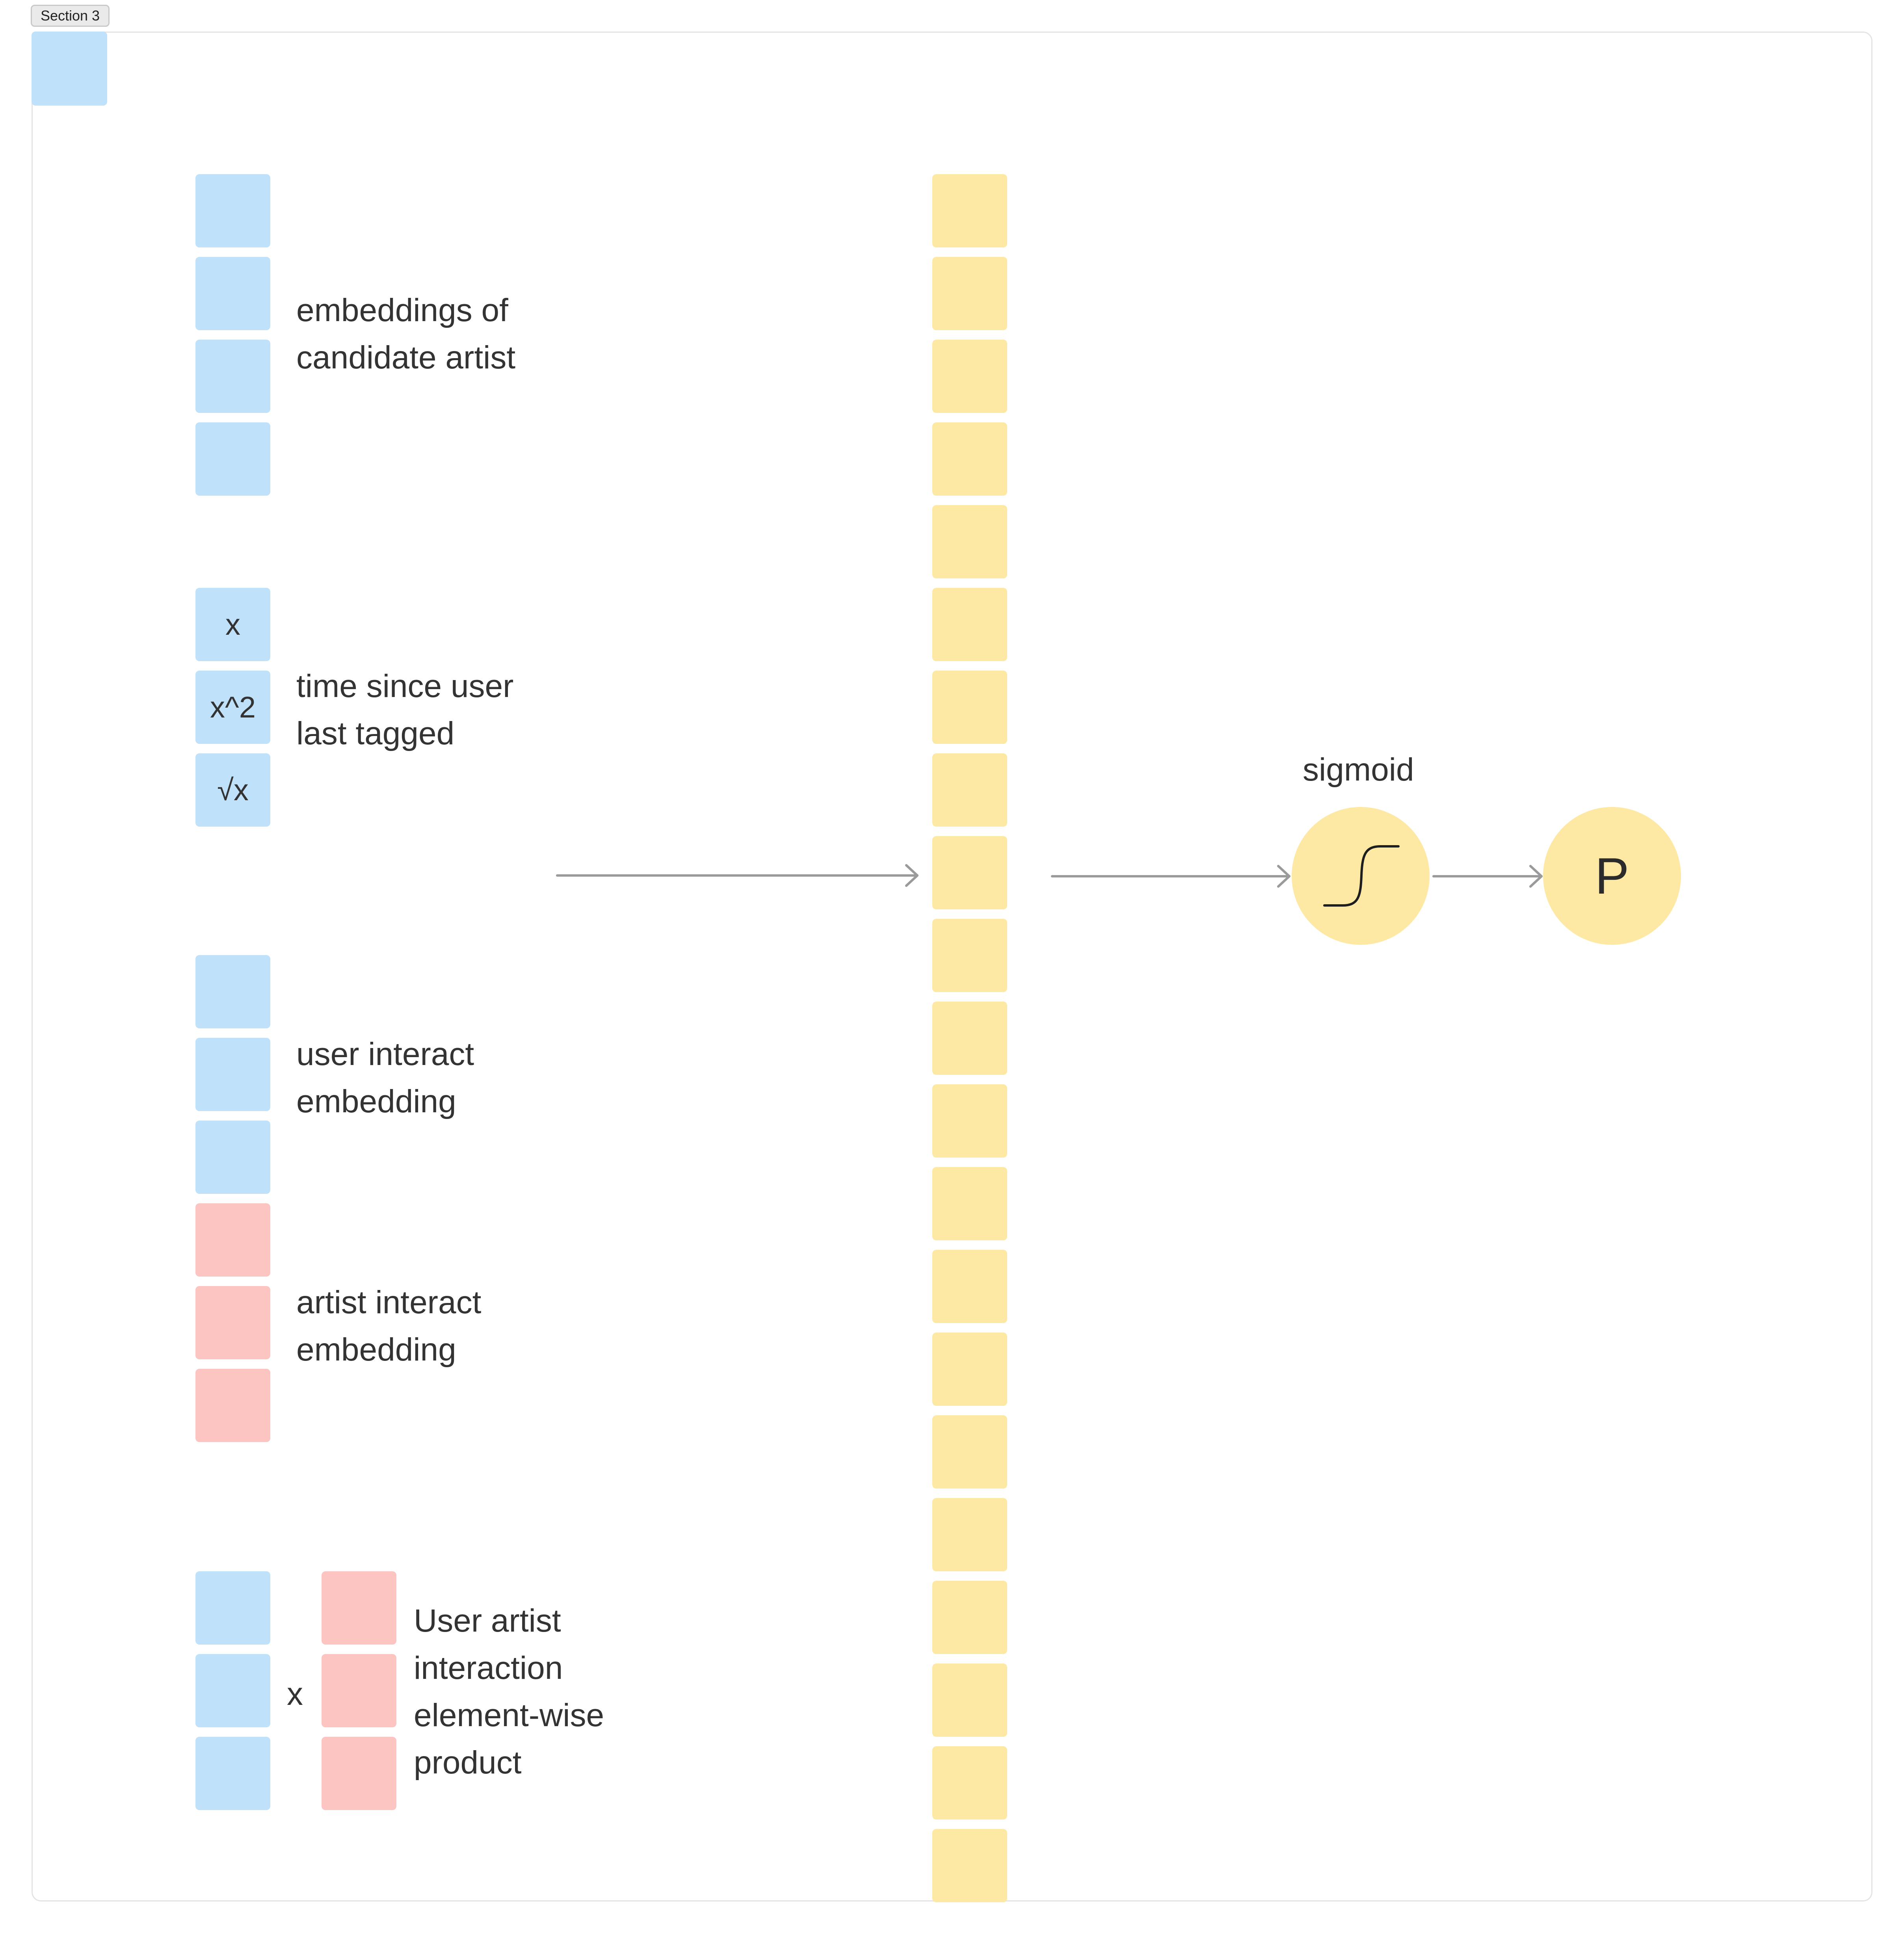 The height and width of the screenshot is (1933, 1904). What do you see at coordinates (1358, 770) in the screenshot?
I see `sigmoid-label: sigmoid` at bounding box center [1358, 770].